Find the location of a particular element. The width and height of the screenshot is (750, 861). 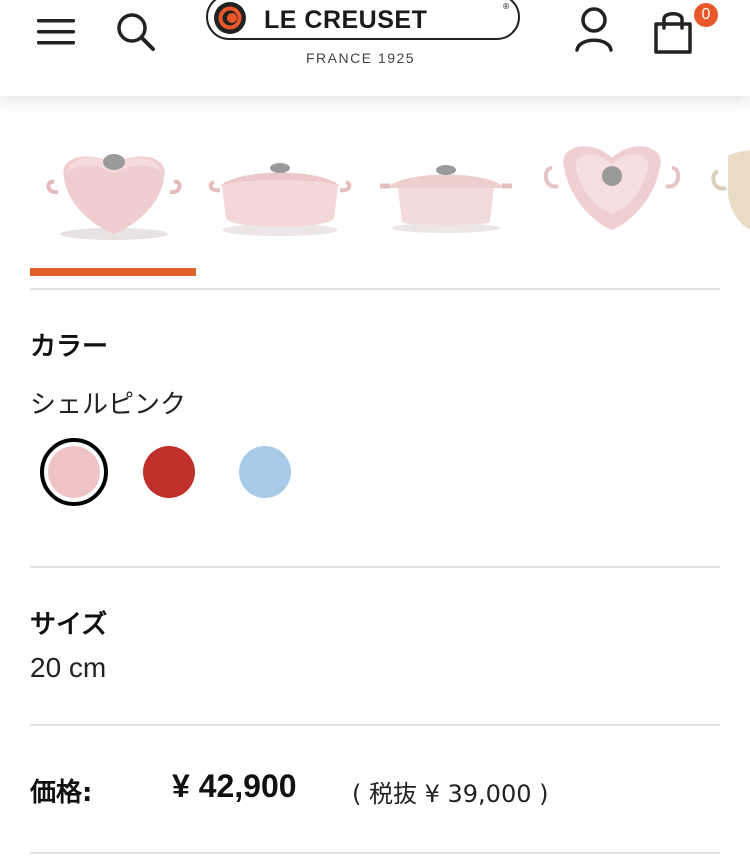

search-button is located at coordinates (136, 31).